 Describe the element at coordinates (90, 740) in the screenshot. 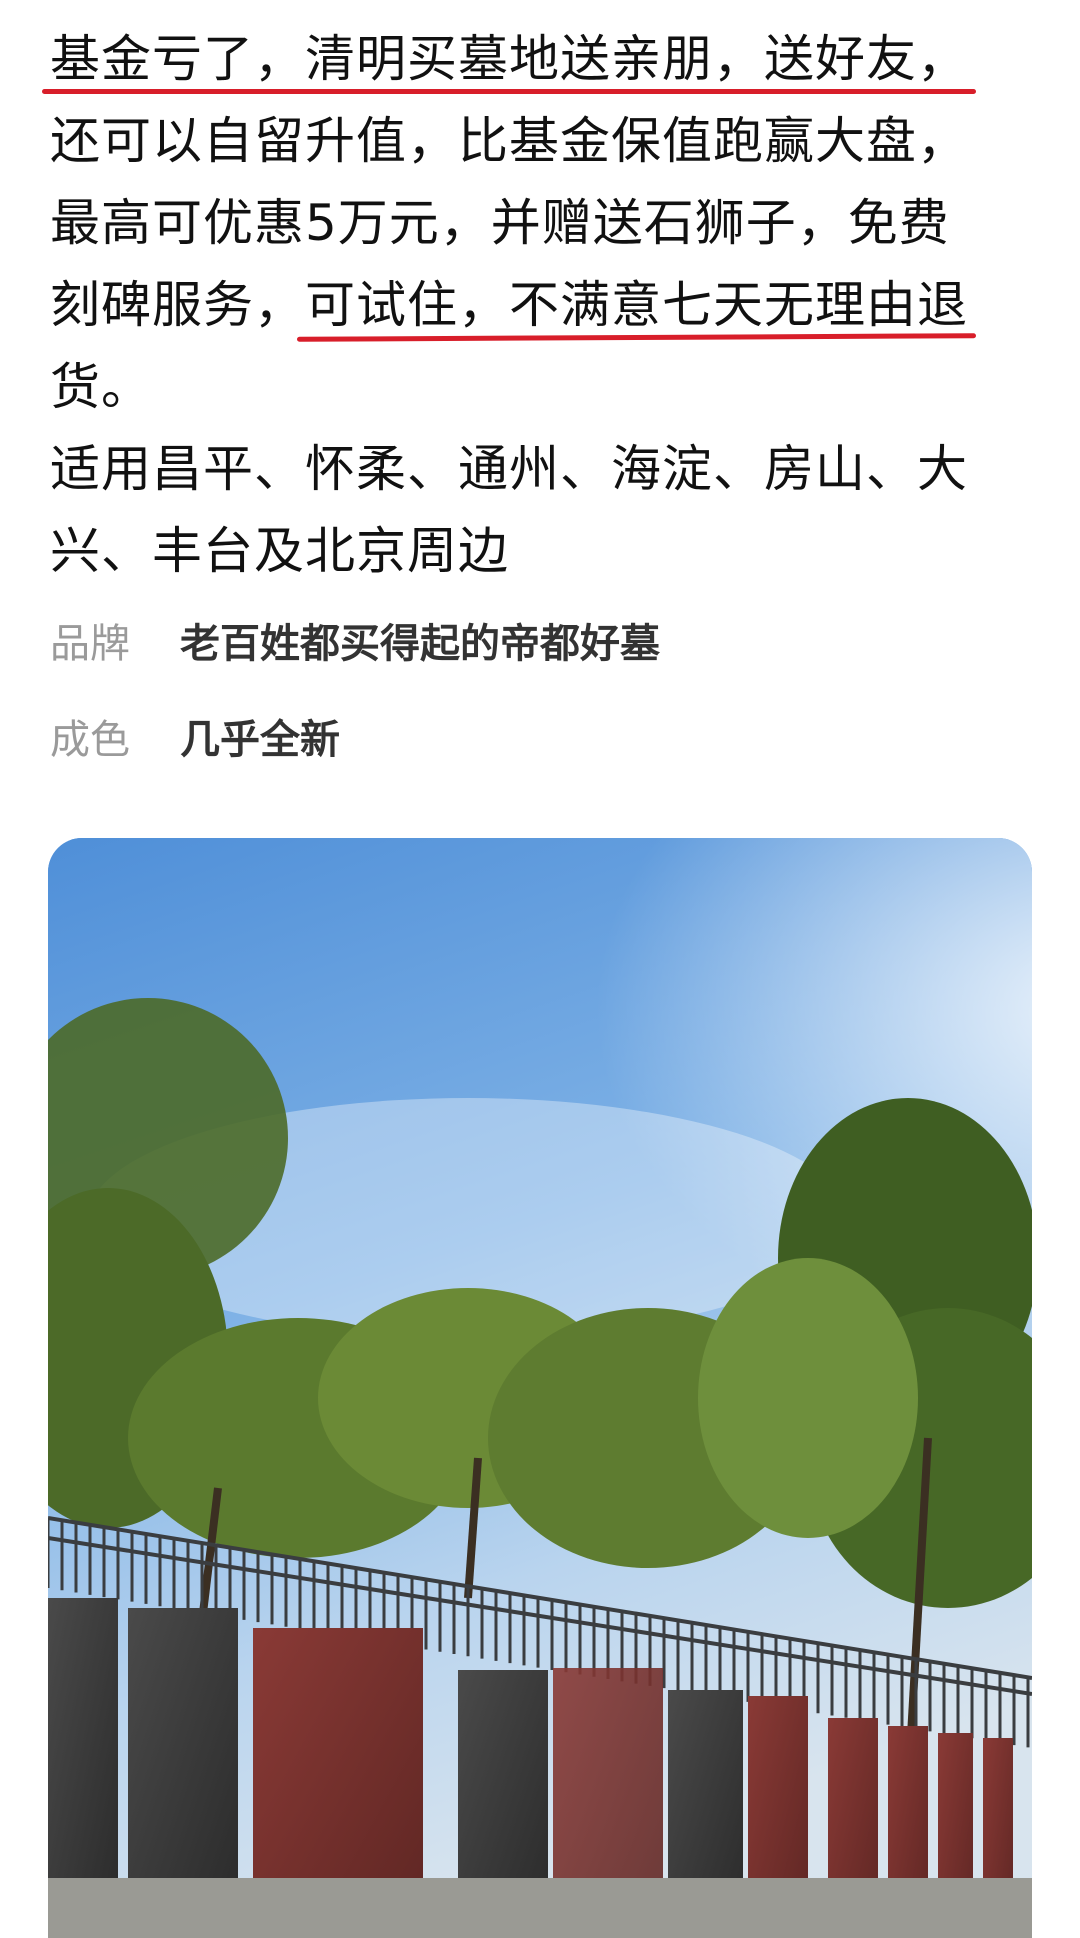

I see `attribute-label: 成色` at that location.